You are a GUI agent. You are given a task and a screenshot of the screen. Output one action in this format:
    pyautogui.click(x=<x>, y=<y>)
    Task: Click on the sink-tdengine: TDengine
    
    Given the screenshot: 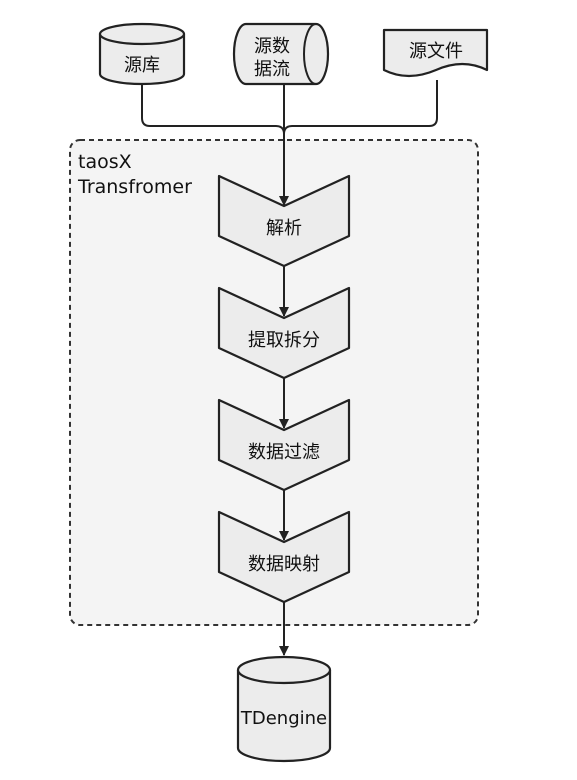 What is the action you would take?
    pyautogui.click(x=284, y=709)
    